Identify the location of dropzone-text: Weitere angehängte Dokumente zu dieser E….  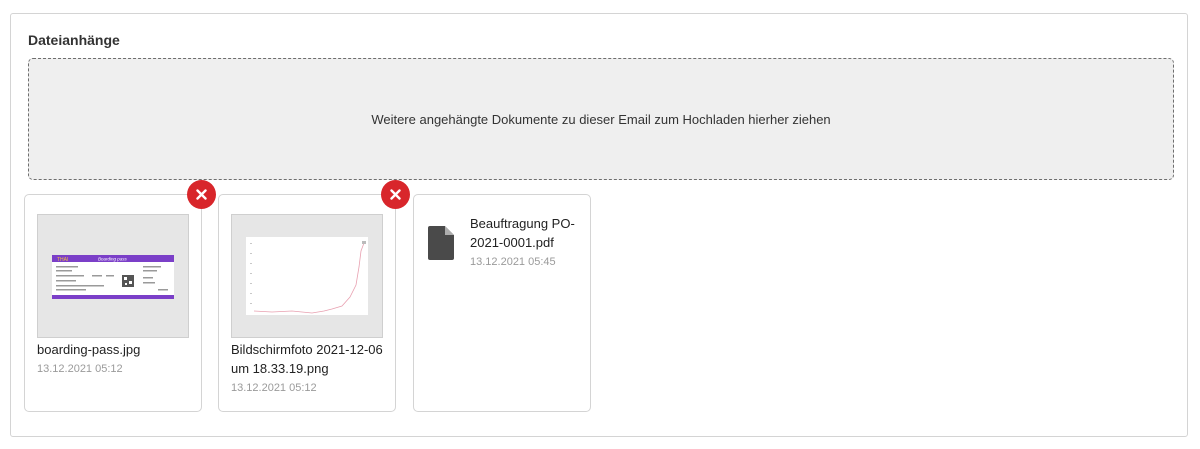
(601, 119).